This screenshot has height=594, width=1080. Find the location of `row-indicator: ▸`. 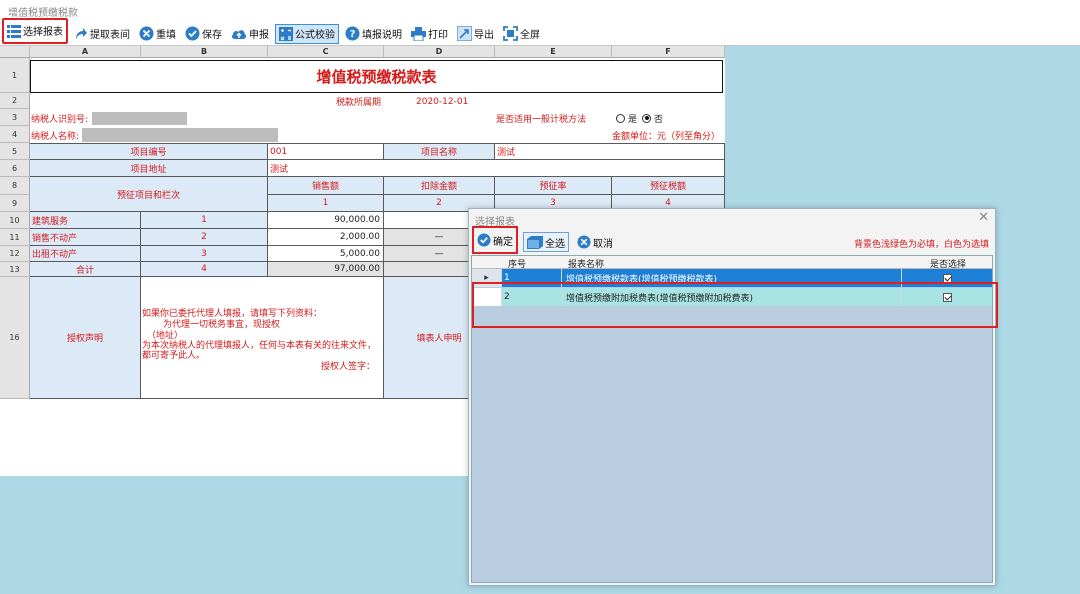

row-indicator: ▸ is located at coordinates (487, 278).